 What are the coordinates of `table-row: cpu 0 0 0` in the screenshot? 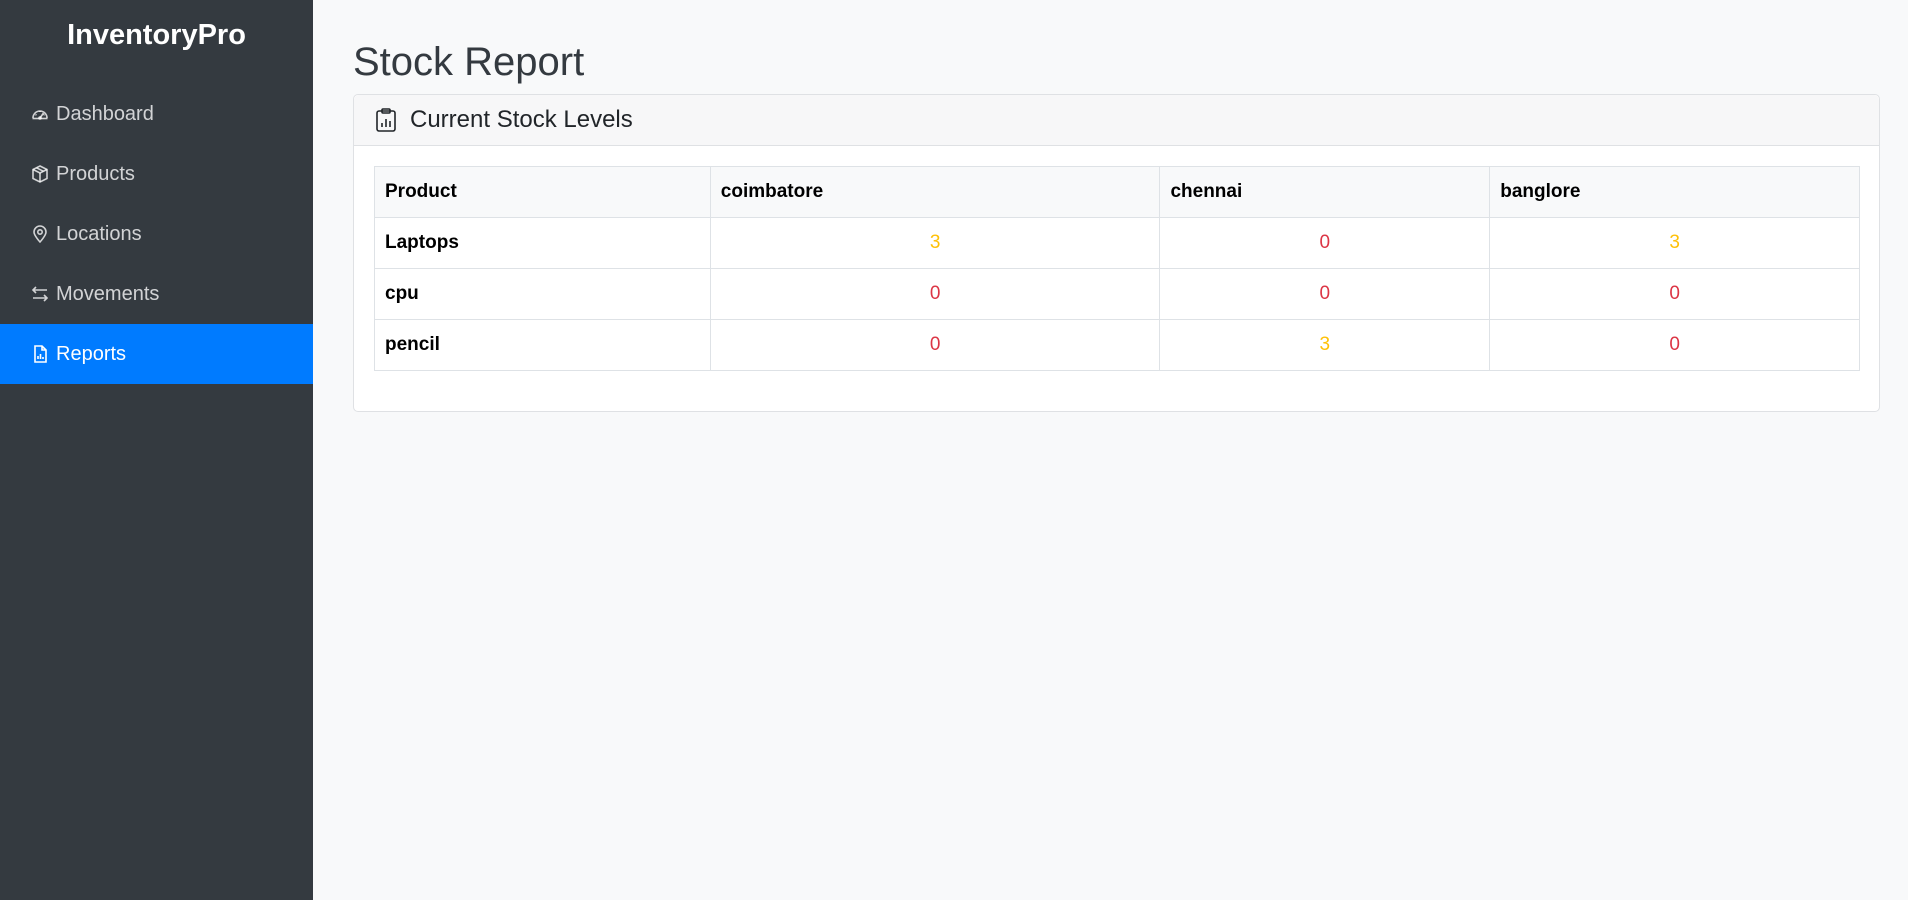 It's located at (1117, 294).